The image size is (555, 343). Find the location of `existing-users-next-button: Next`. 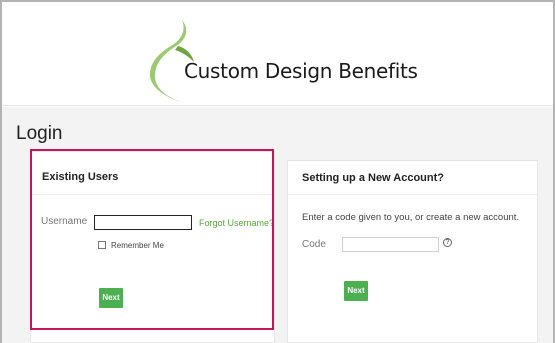

existing-users-next-button: Next is located at coordinates (111, 298).